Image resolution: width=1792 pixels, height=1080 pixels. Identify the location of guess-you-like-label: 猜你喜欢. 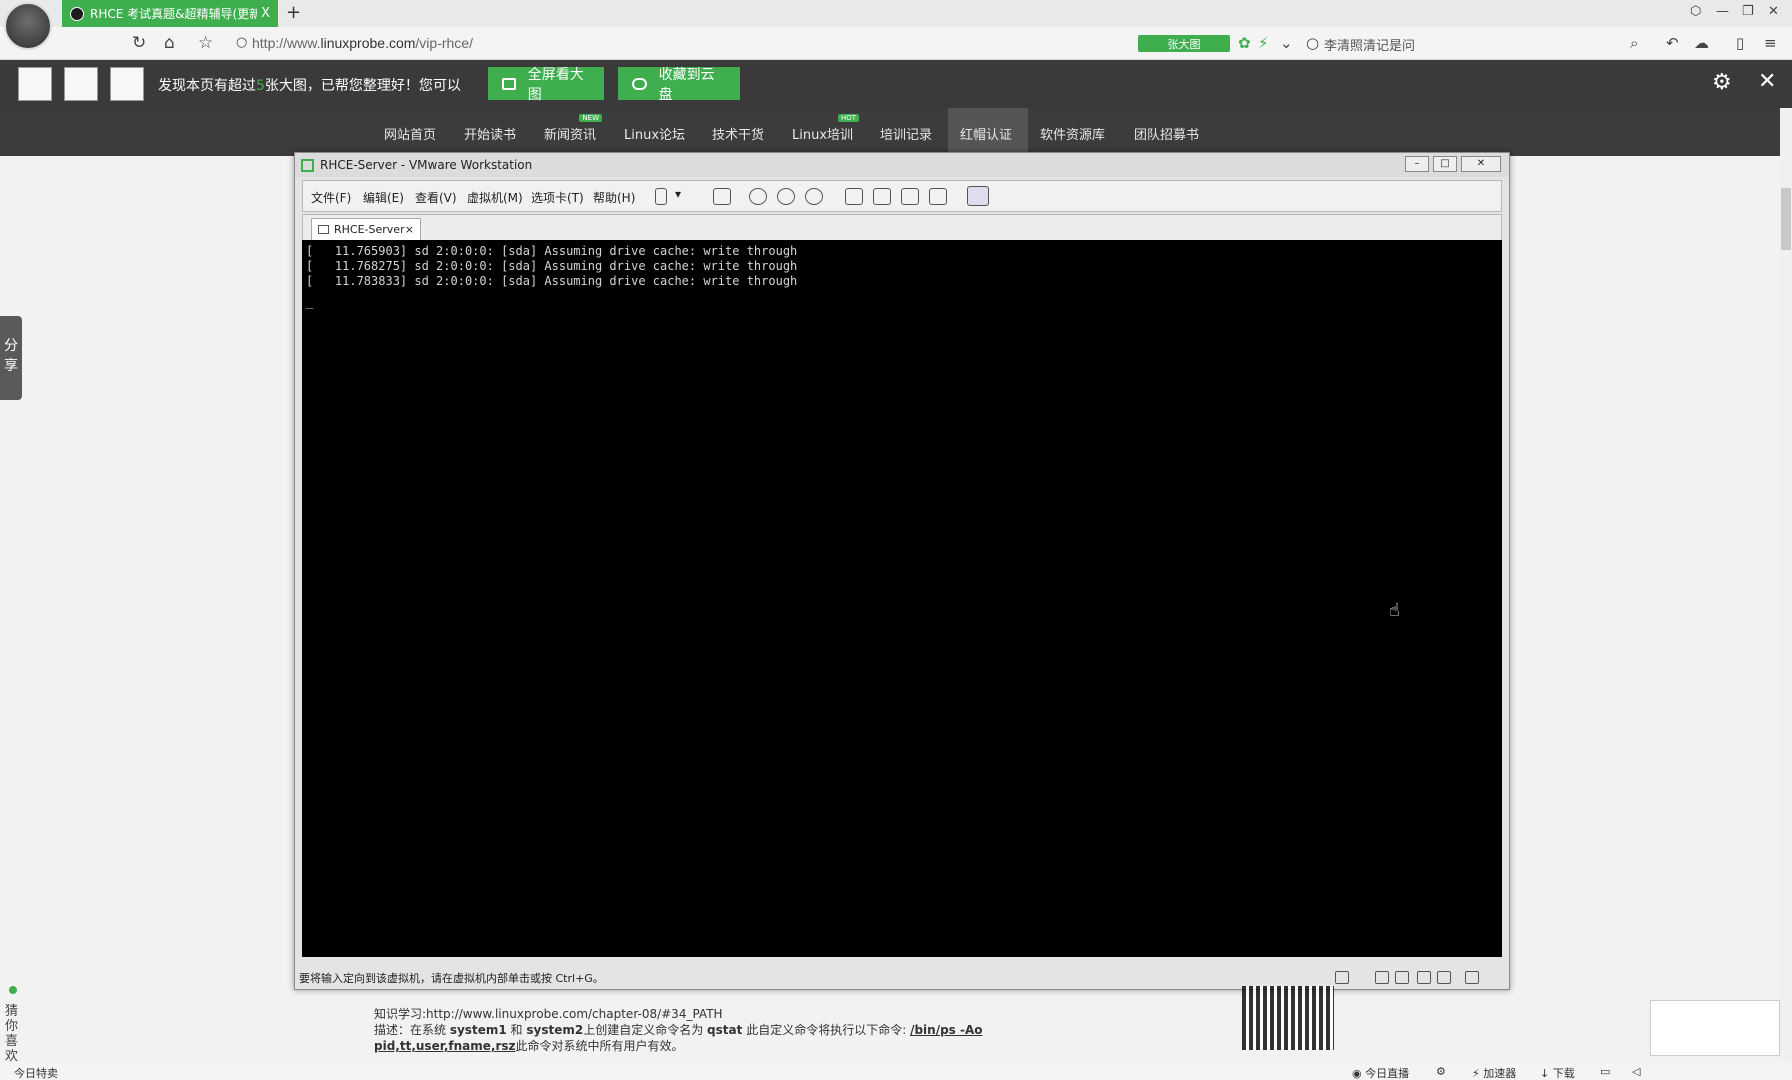
(13, 1034).